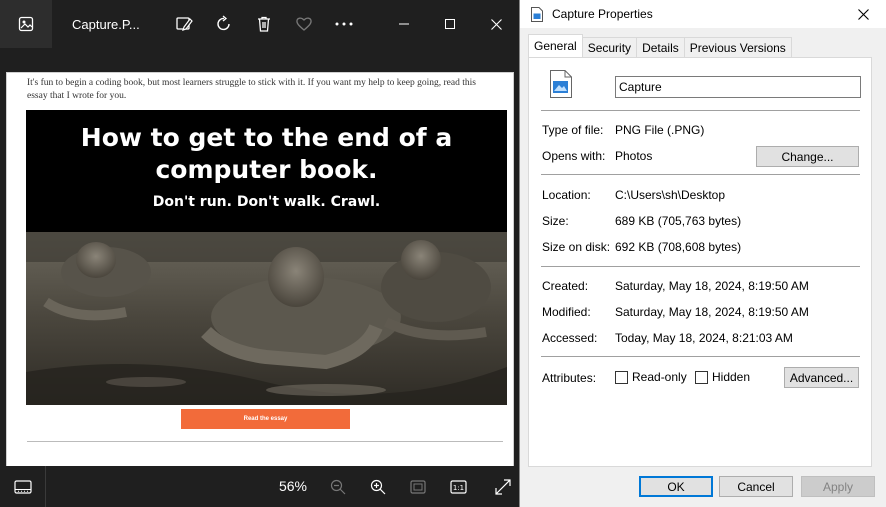 The image size is (886, 507). What do you see at coordinates (304, 24) in the screenshot?
I see `heart-icon` at bounding box center [304, 24].